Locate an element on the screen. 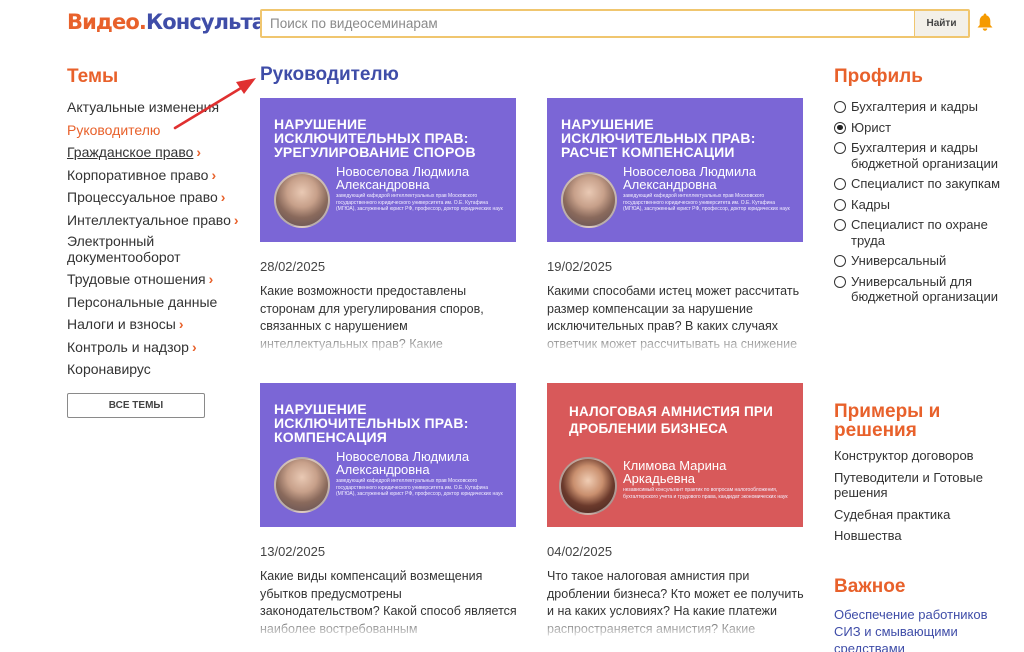 This screenshot has height=652, width=1024. profile-option: Кадры is located at coordinates (919, 205).